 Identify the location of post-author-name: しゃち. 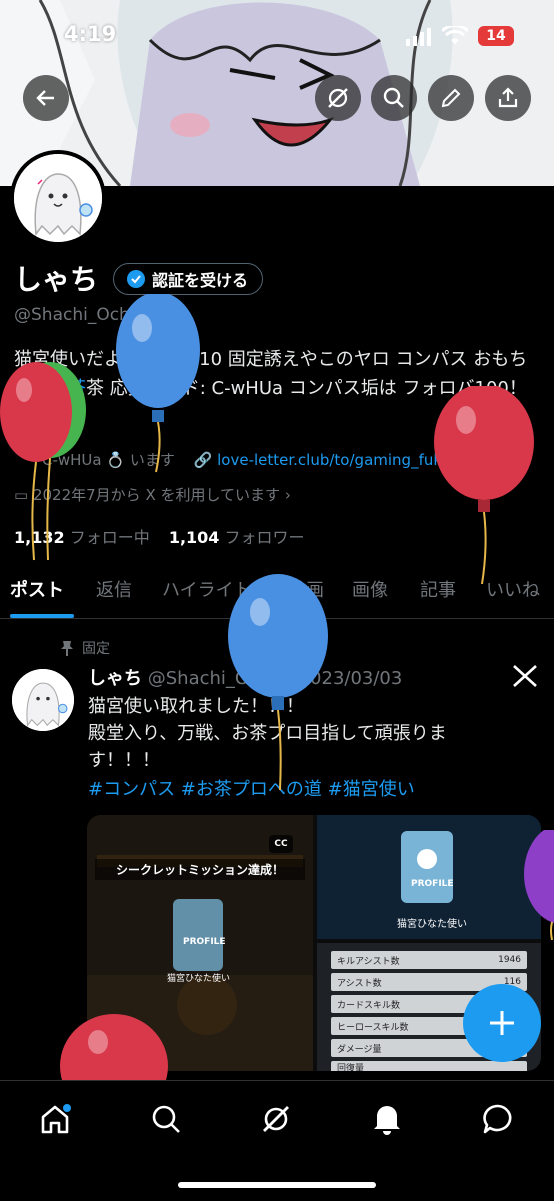
(115, 678).